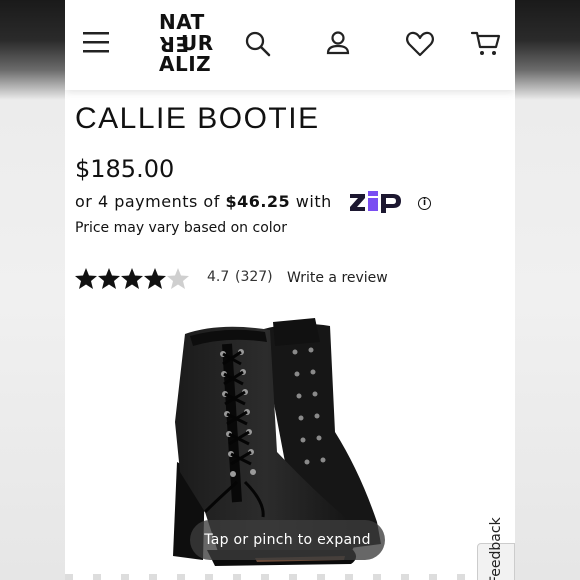  I want to click on installment-prefix: or 4 payments of, so click(147, 201).